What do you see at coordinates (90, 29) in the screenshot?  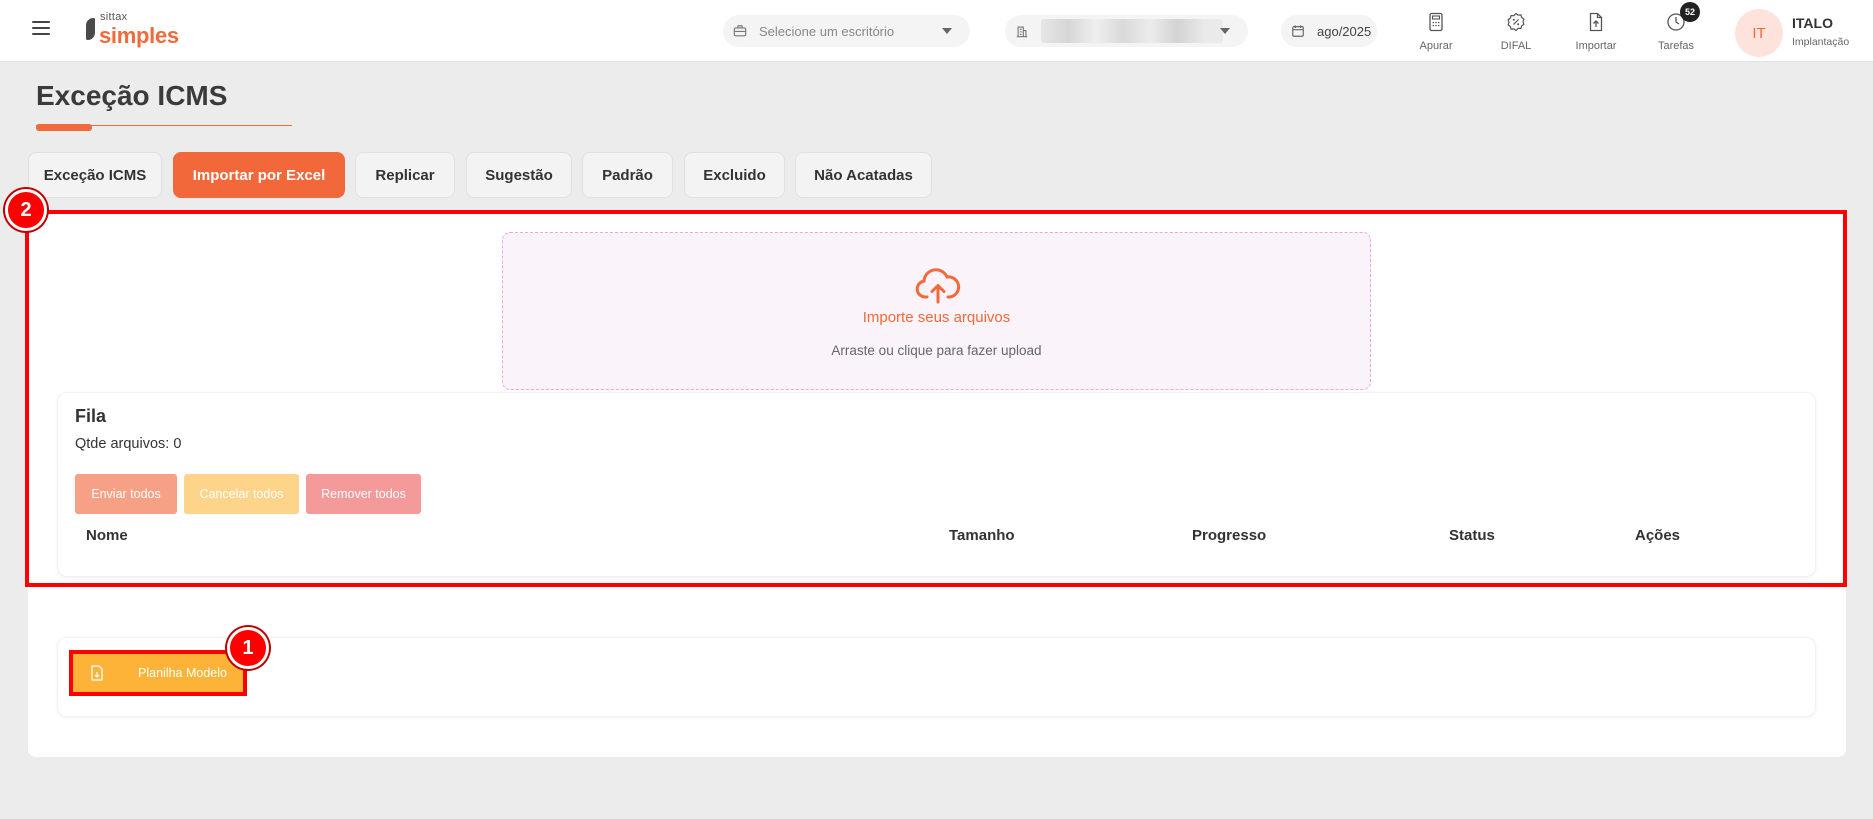 I see `logo-leaf-icon` at bounding box center [90, 29].